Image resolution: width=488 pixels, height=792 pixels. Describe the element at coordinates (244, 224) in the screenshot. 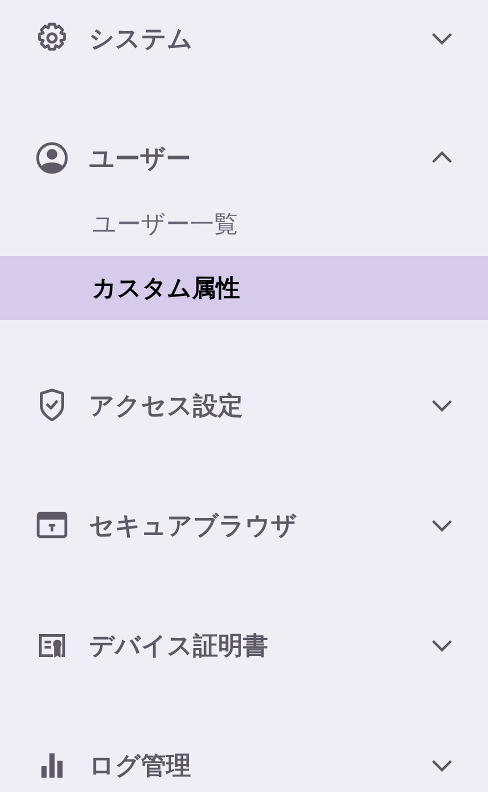

I see `submenu-item: ユーザー一覧` at that location.